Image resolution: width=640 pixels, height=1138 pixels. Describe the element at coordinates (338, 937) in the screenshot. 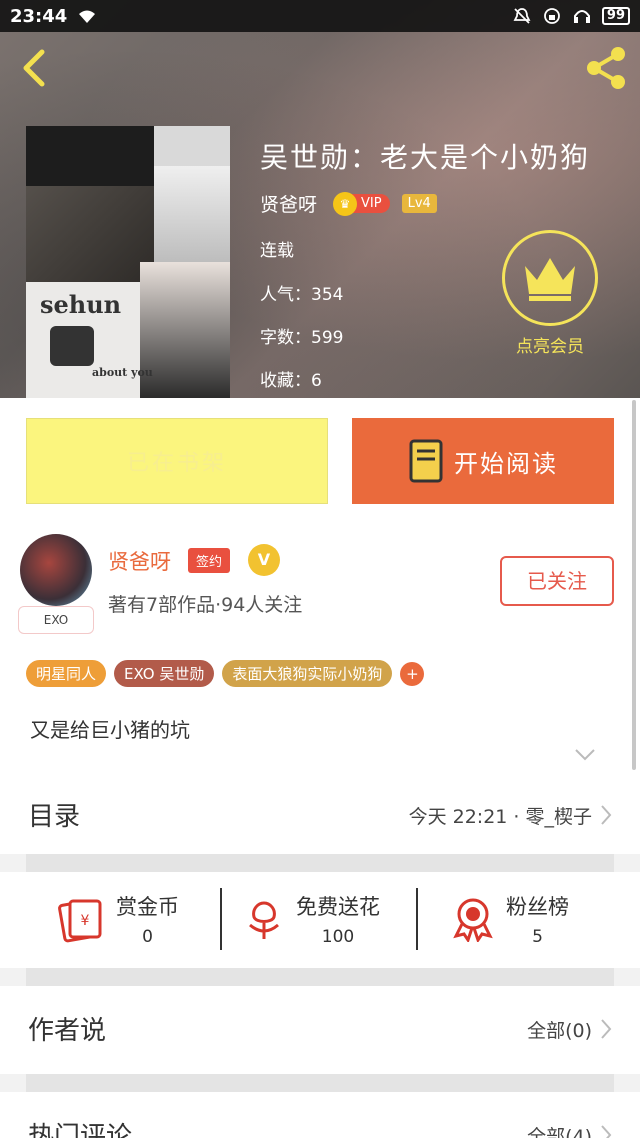

I see `send-flower-count: 100` at that location.